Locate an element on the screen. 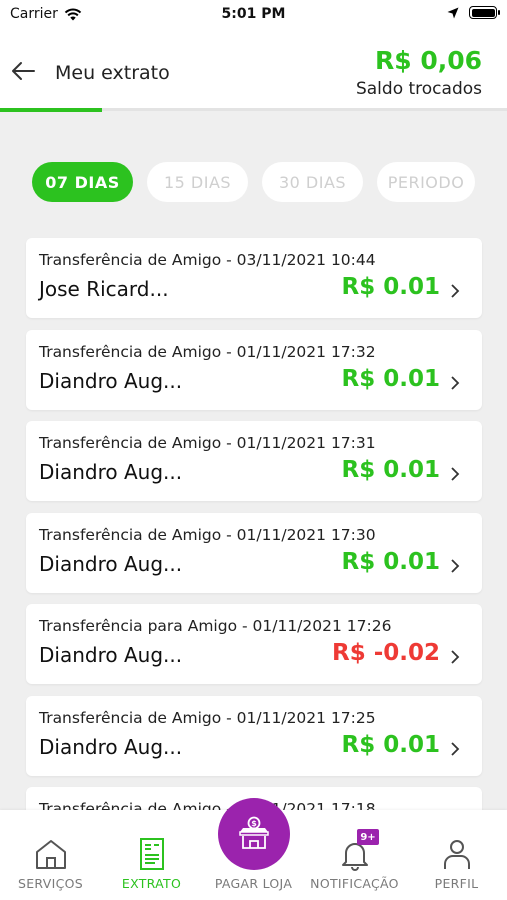  user-icon is located at coordinates (456, 854).